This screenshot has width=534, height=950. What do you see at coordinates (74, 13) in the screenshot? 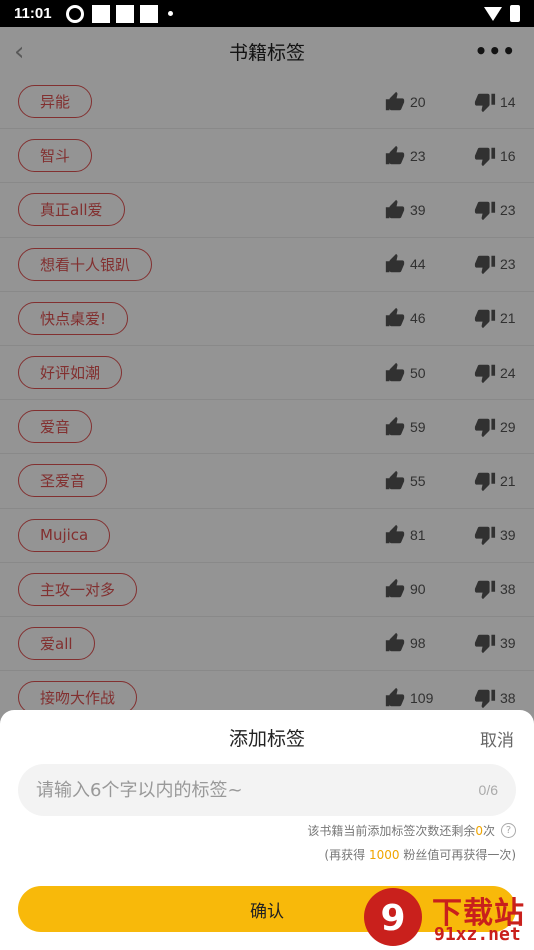
I see `aperture-icon` at bounding box center [74, 13].